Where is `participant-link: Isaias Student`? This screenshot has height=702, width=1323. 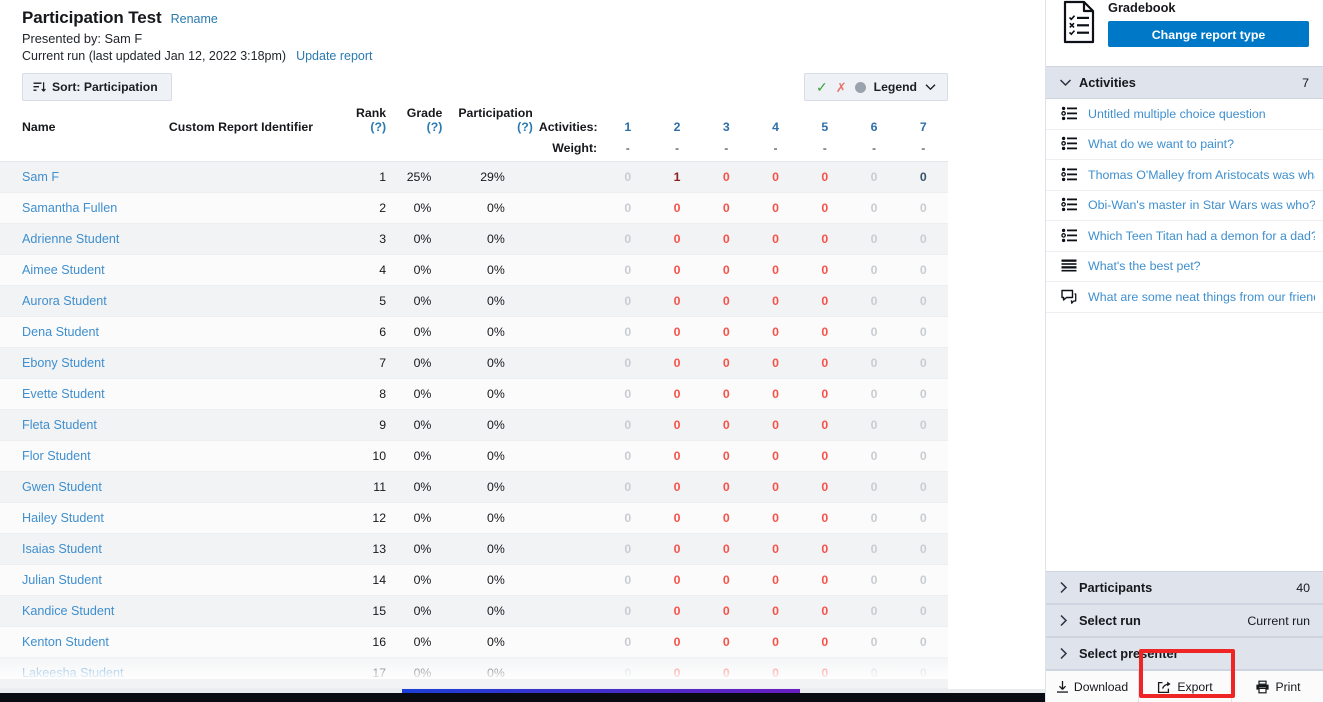
participant-link: Isaias Student is located at coordinates (62, 549).